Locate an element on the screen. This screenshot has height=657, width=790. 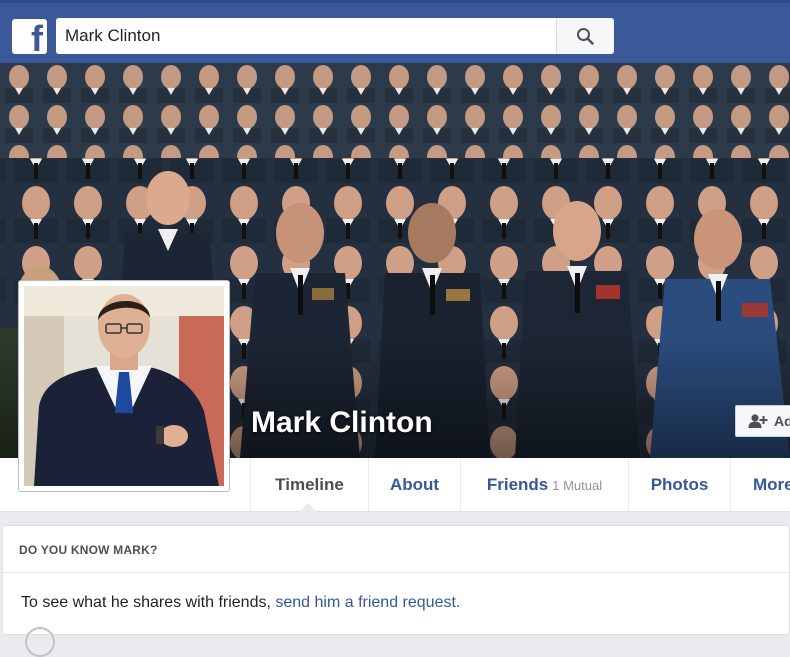
add-friend-label: Ad is located at coordinates (782, 421).